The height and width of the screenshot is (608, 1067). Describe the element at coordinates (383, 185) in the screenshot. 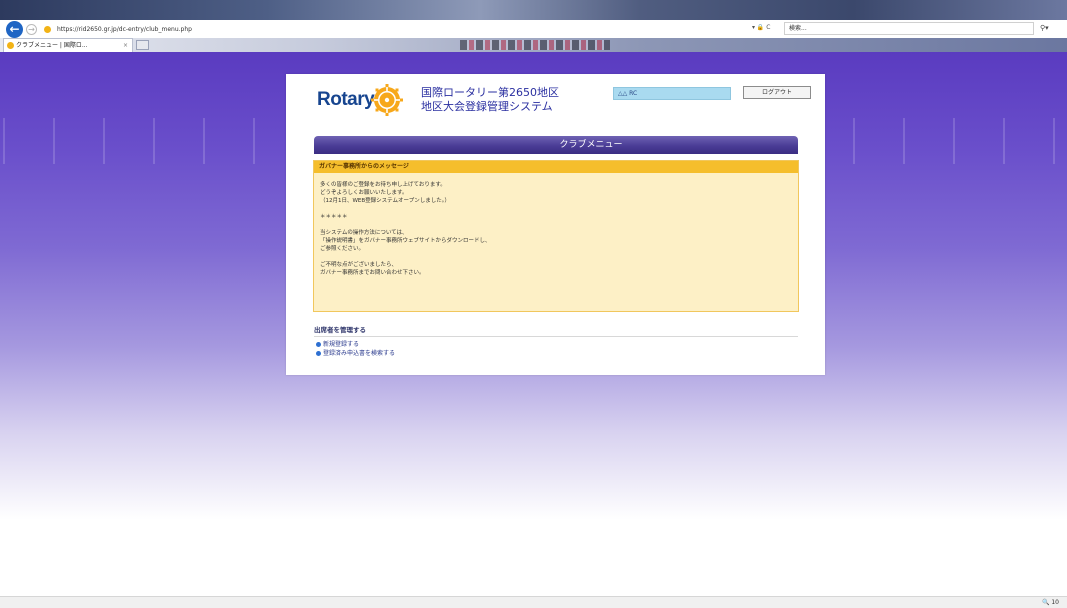

I see `message-line: 多くの皆様のご登録をお待ち申し上げております。` at that location.